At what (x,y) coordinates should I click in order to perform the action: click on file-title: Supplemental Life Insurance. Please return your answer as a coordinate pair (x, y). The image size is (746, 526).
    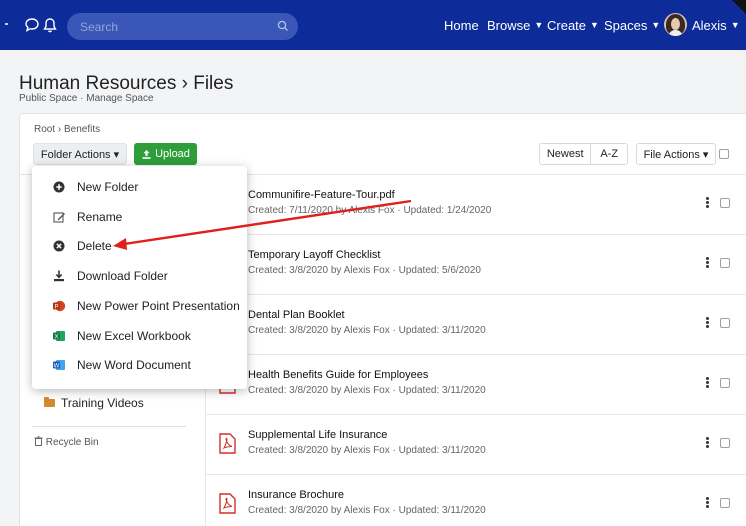
    Looking at the image, I should click on (317, 435).